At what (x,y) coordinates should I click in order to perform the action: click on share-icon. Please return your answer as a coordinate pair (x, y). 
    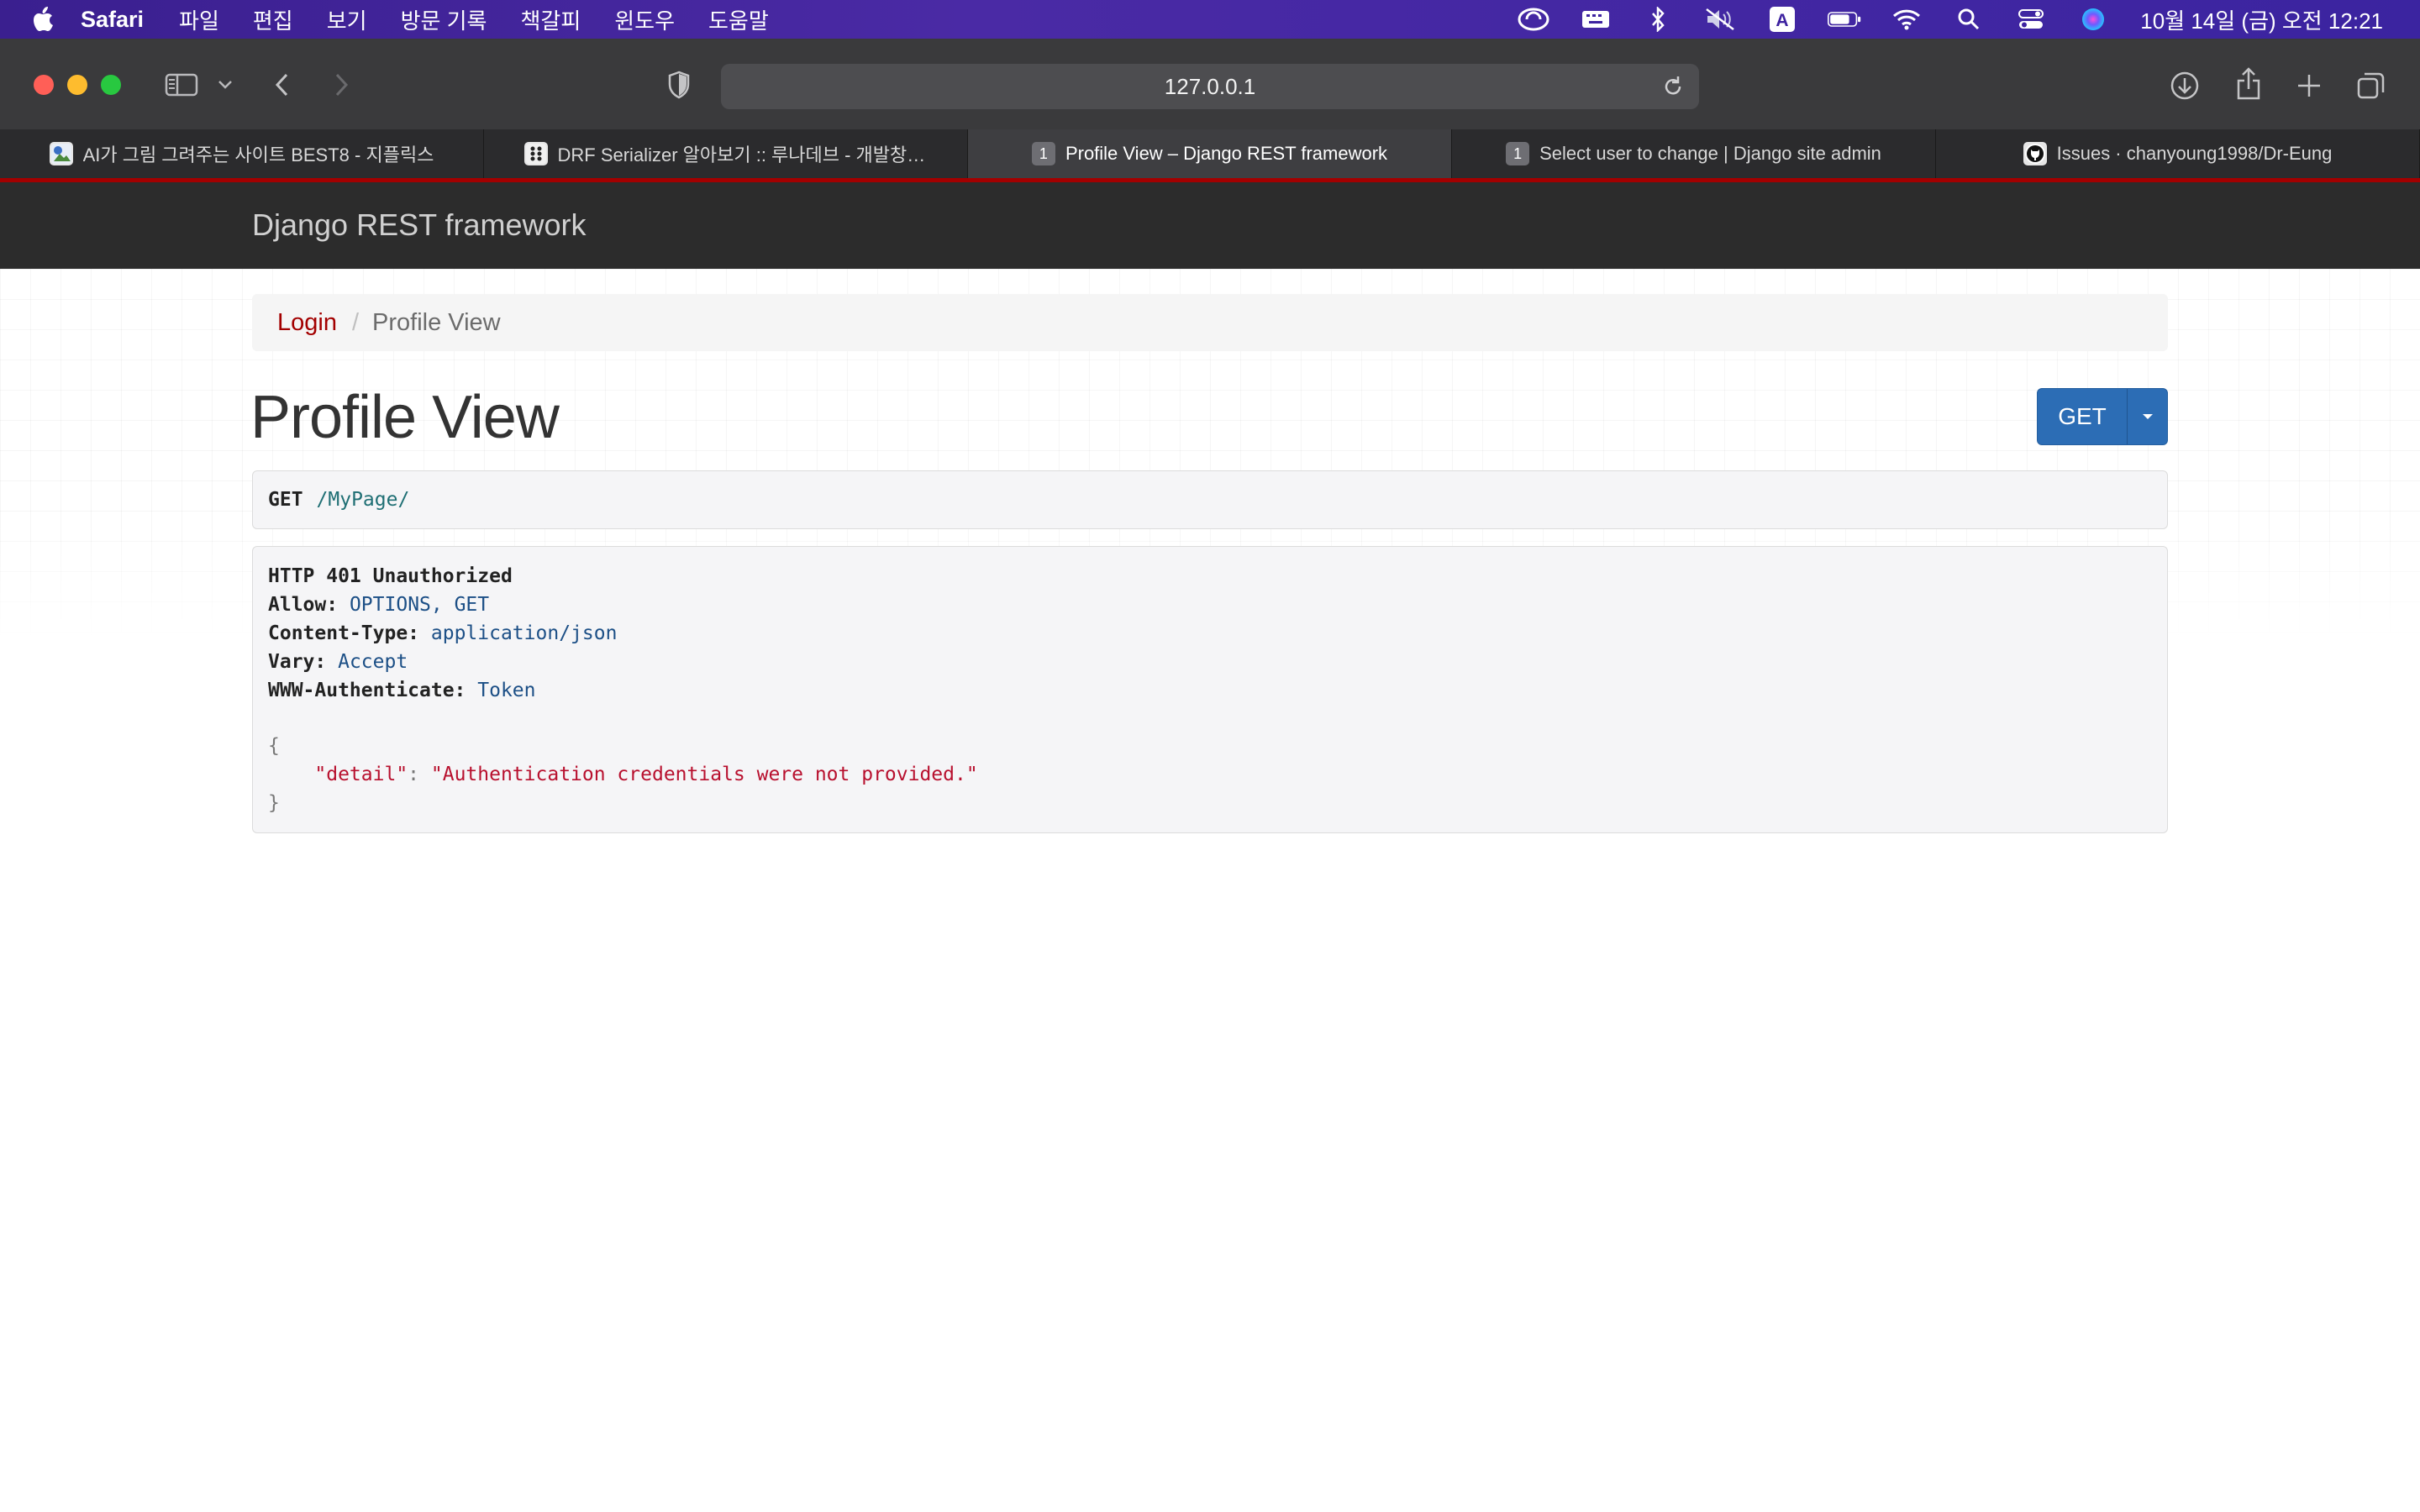
    Looking at the image, I should click on (2248, 84).